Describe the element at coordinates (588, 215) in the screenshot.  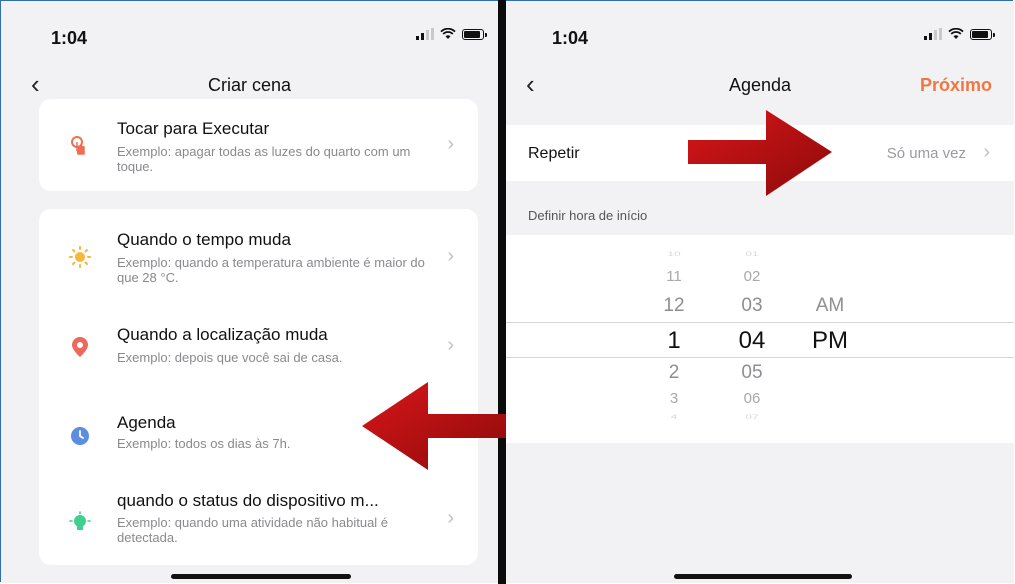
I see `start-time-section-label: Definir hora de início` at that location.